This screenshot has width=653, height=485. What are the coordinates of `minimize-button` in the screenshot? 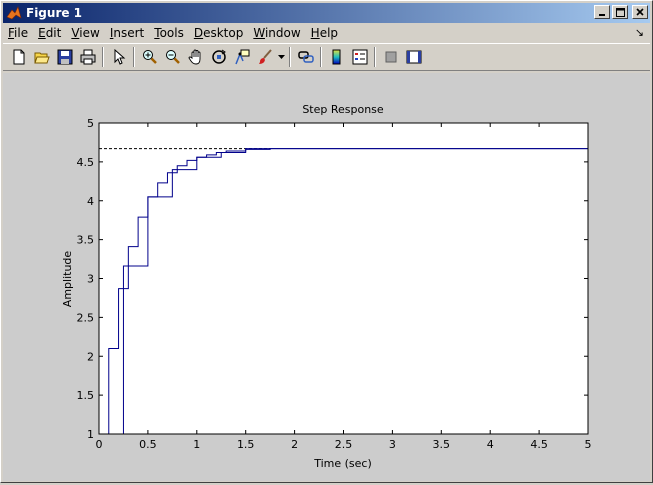 It's located at (602, 12).